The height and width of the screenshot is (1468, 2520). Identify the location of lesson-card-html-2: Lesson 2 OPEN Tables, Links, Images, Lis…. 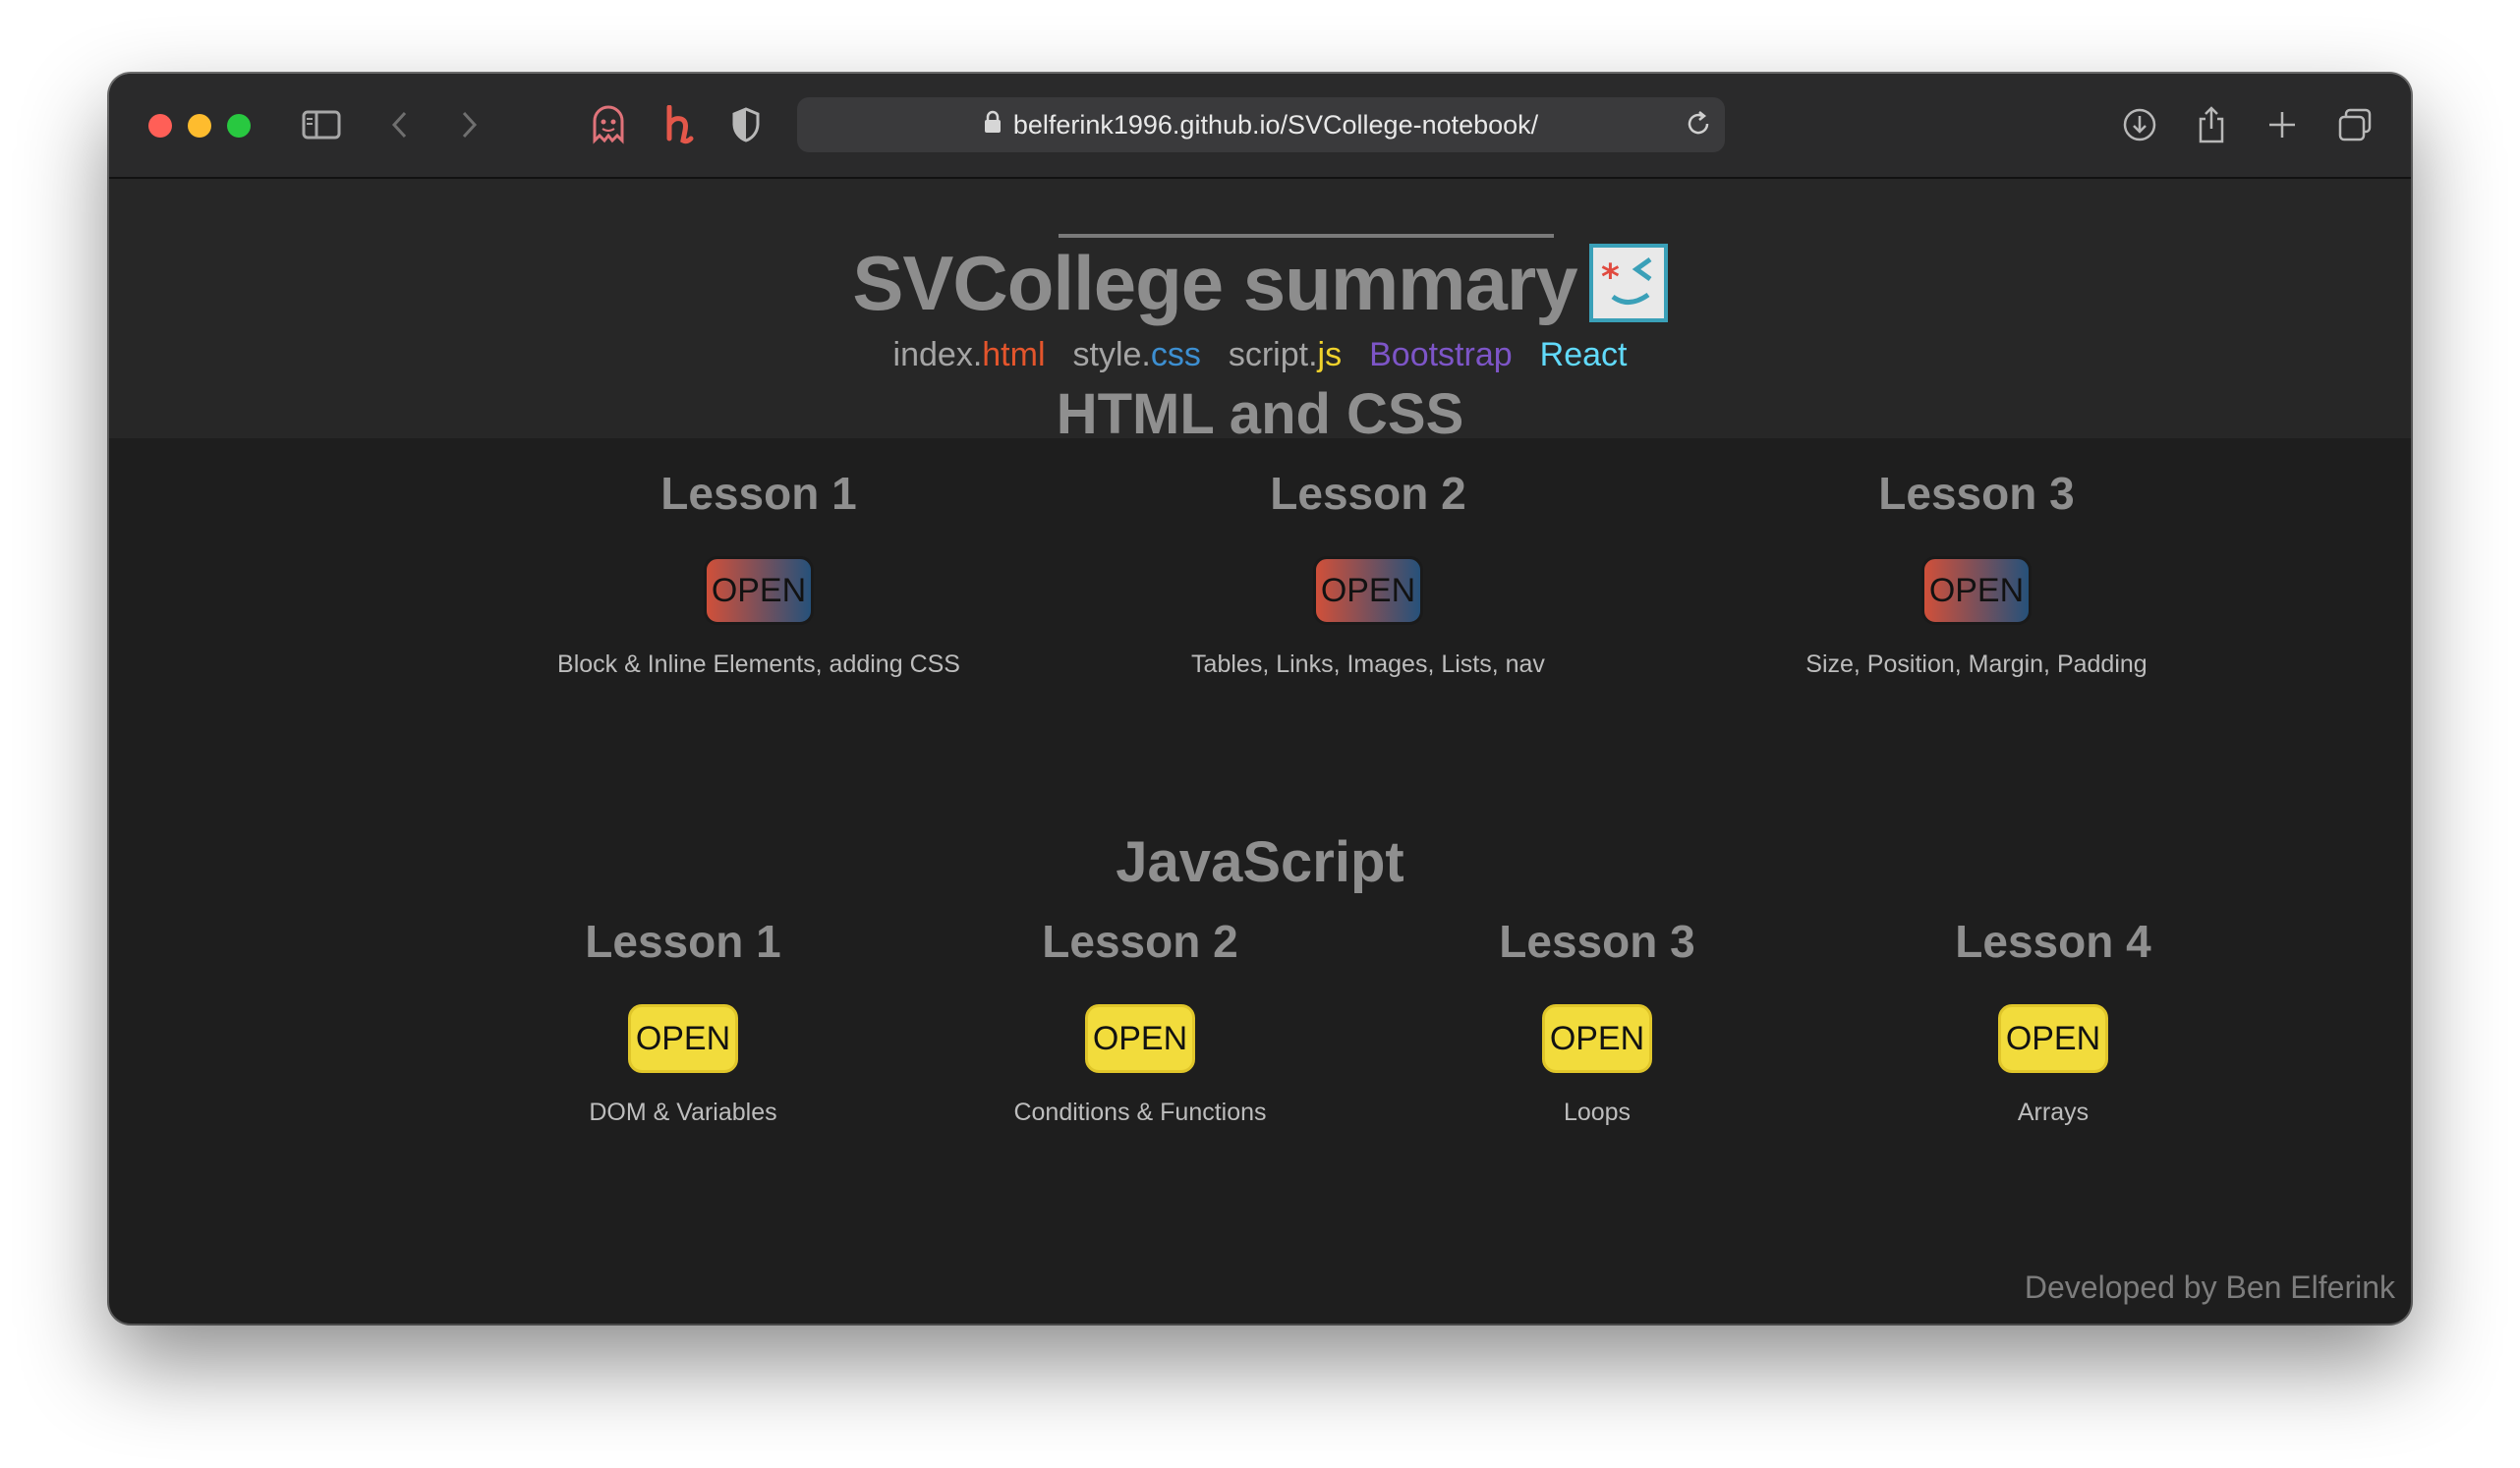
(1368, 572).